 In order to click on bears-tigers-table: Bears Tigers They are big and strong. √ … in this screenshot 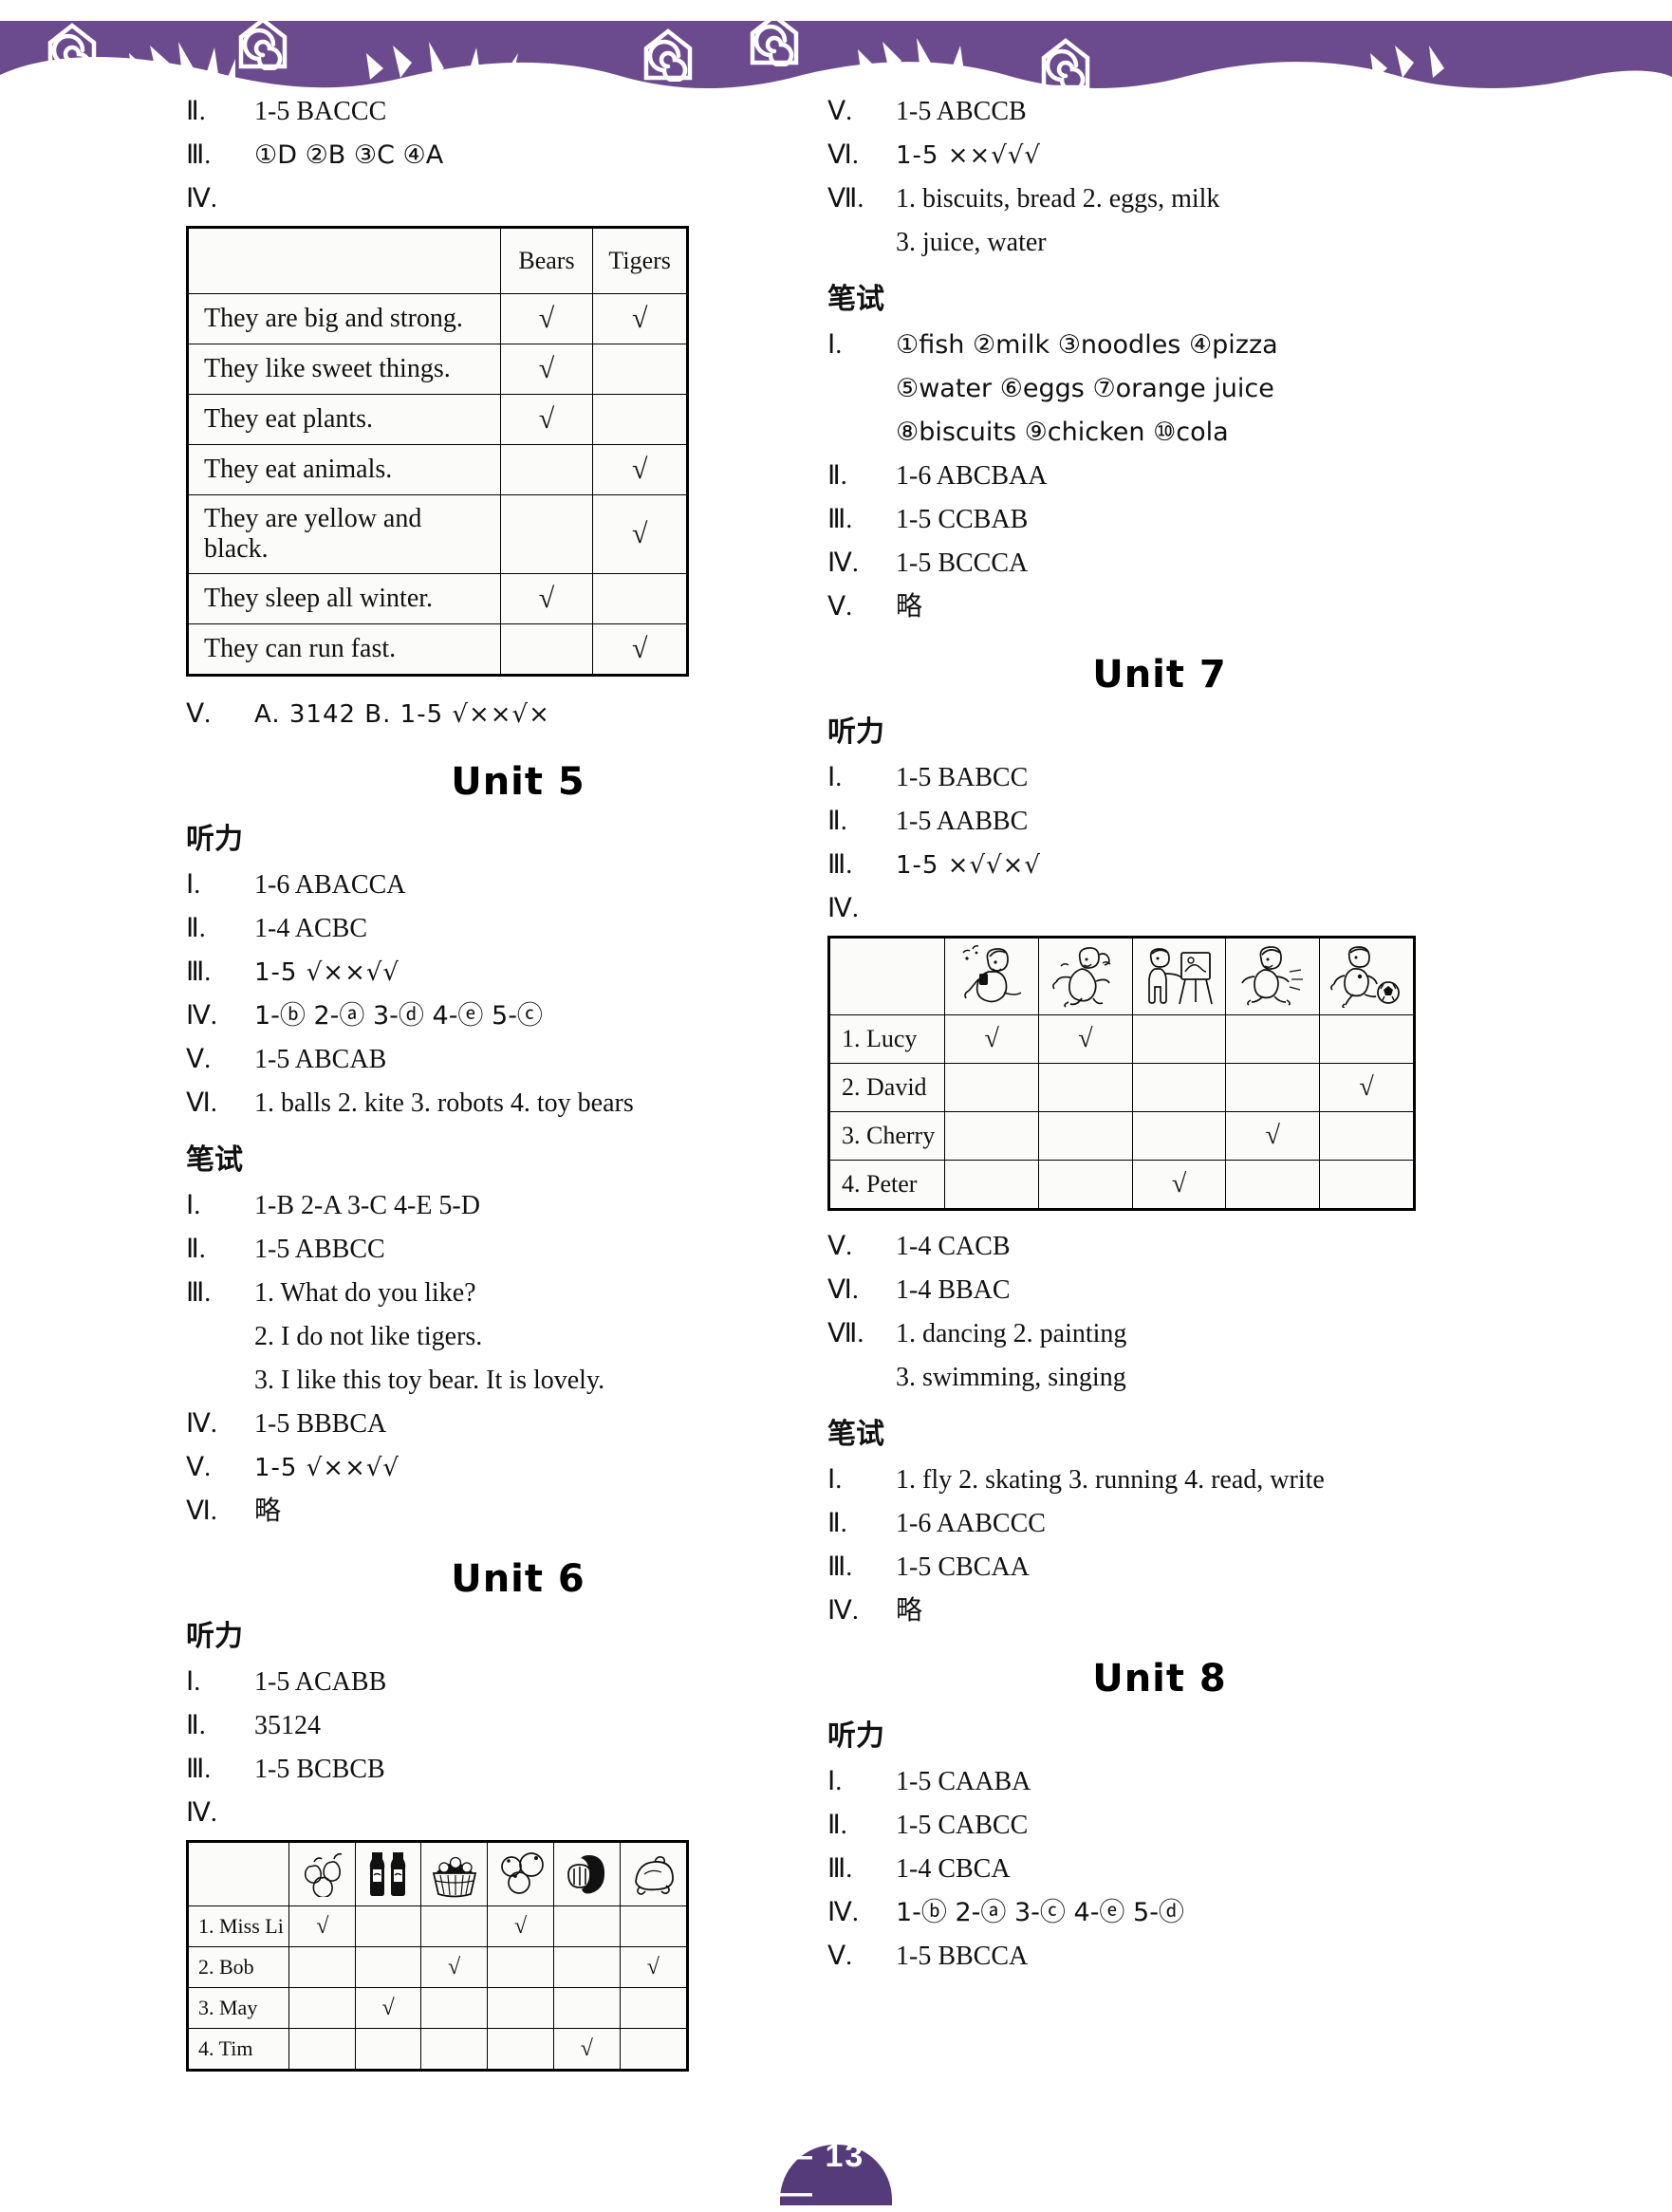, I will do `click(437, 452)`.